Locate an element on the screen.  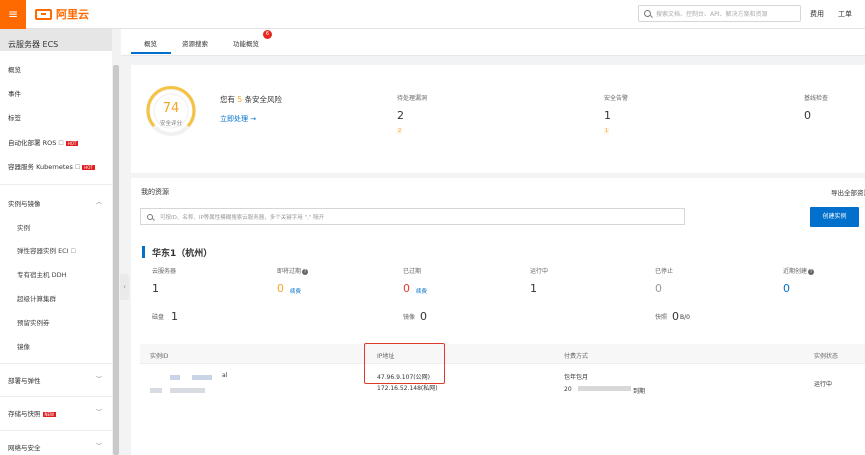
image-value: 0 is located at coordinates (423, 316).